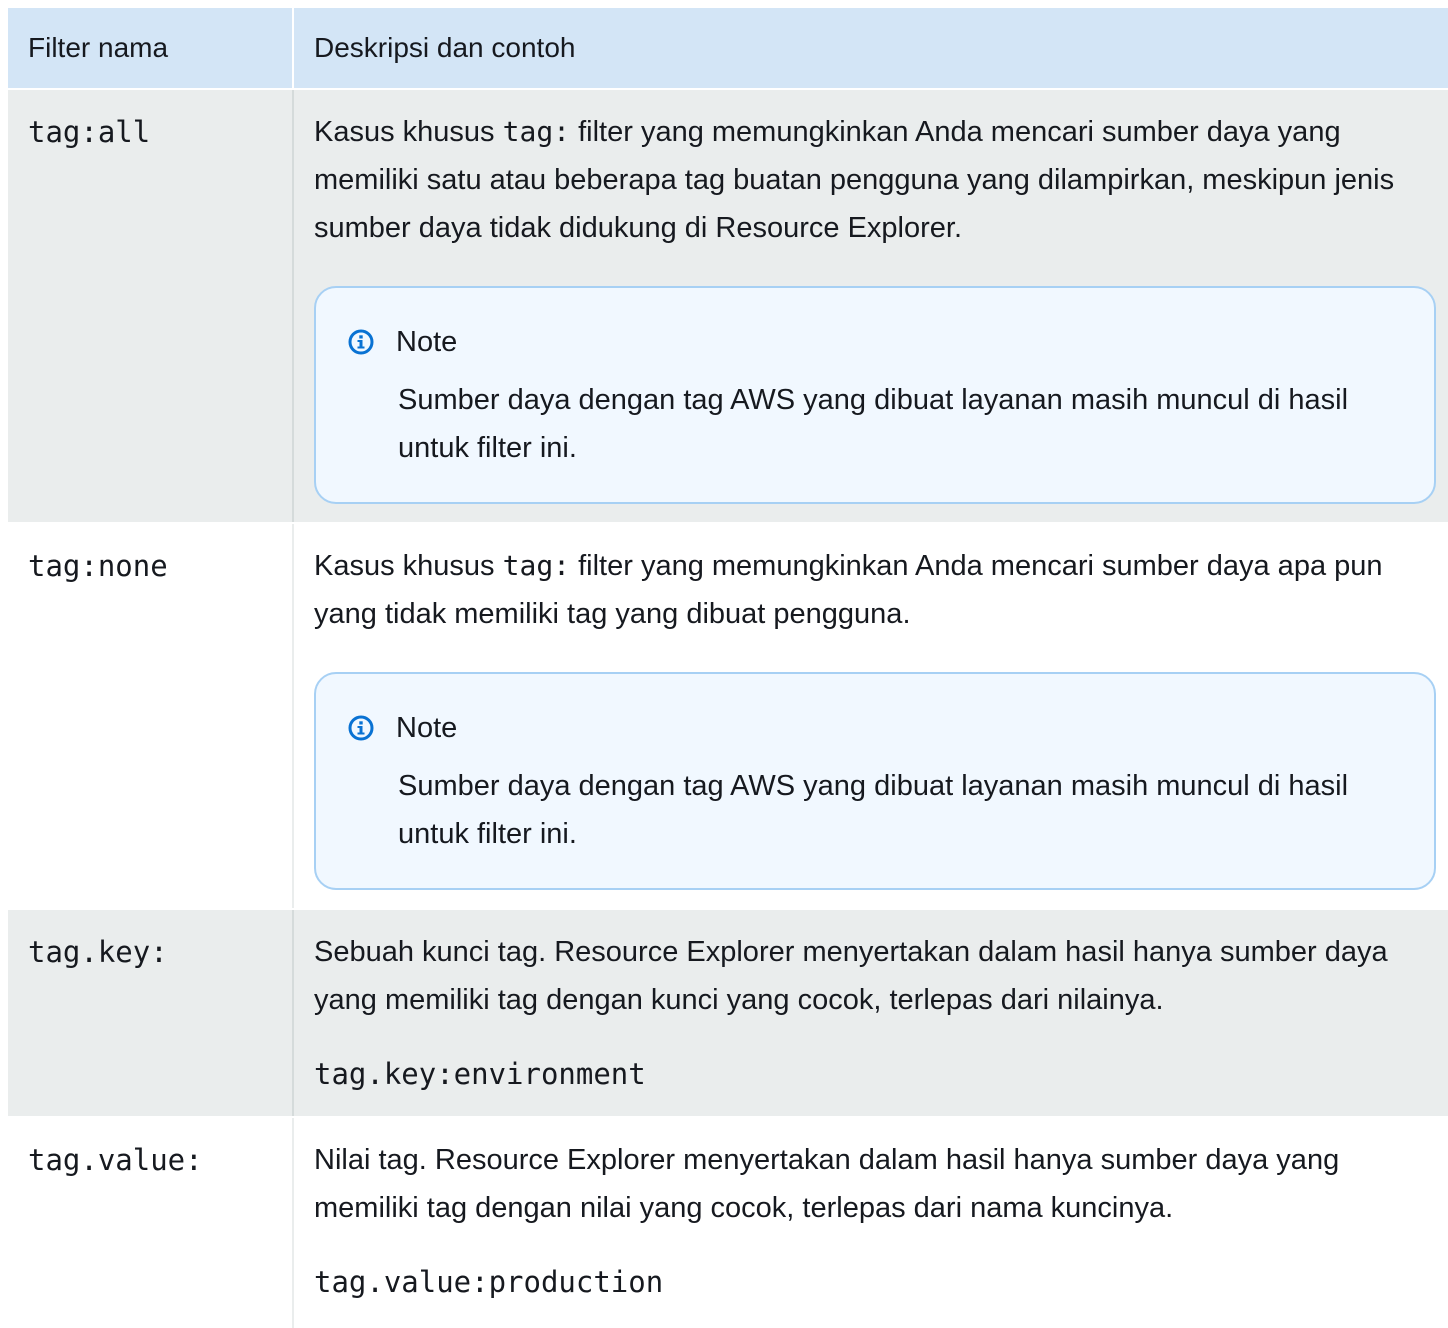  I want to click on example-code: tag.key:environment, so click(480, 1074).